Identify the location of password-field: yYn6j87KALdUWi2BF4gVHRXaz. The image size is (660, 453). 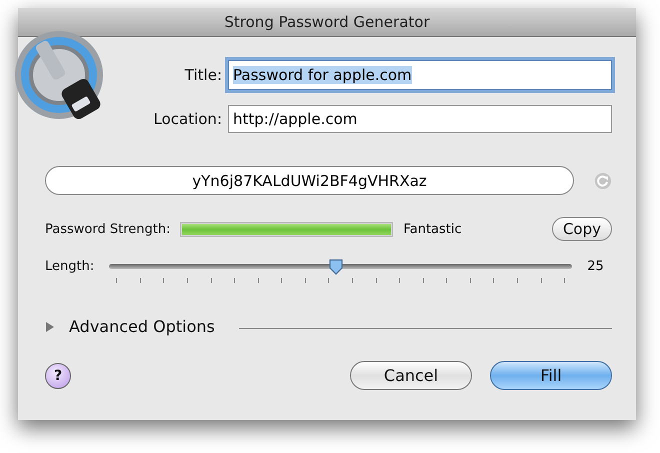
(309, 180).